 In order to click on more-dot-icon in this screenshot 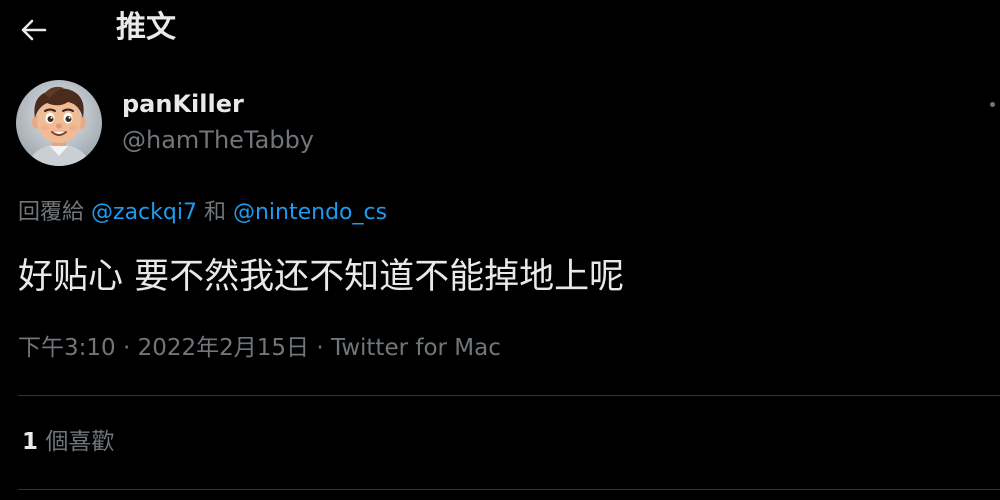, I will do `click(992, 104)`.